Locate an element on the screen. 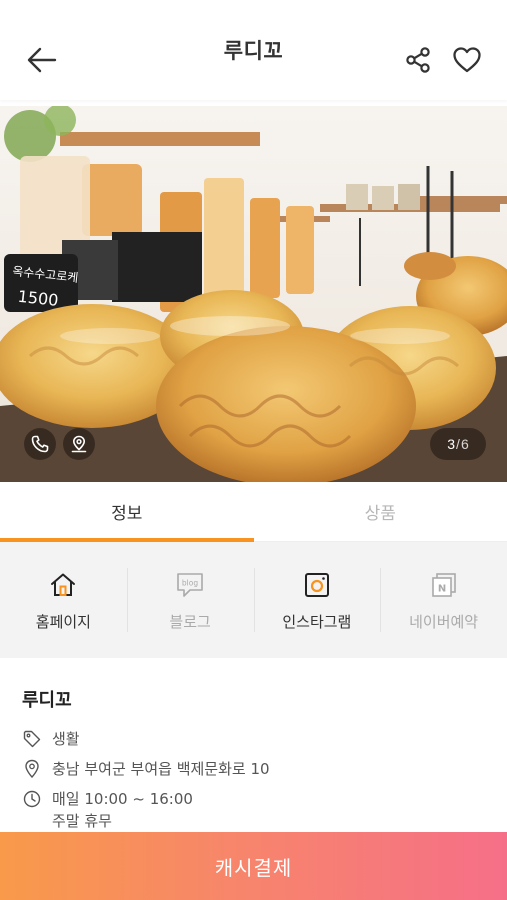  naver-reservation-link: N 네이버예약 is located at coordinates (443, 600).